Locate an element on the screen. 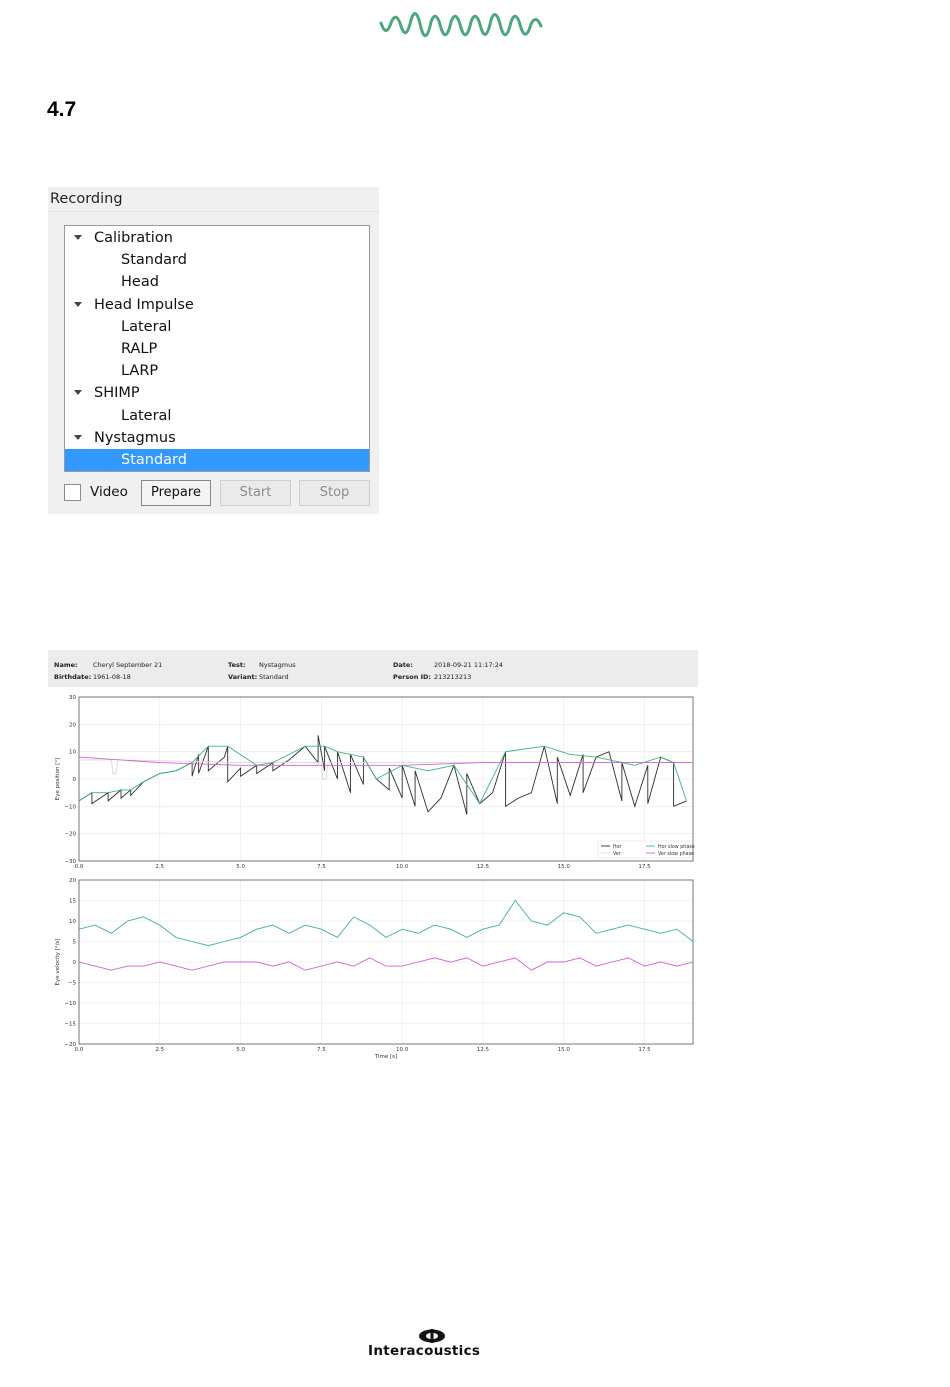  tree-item: SHIMP is located at coordinates (217, 393).